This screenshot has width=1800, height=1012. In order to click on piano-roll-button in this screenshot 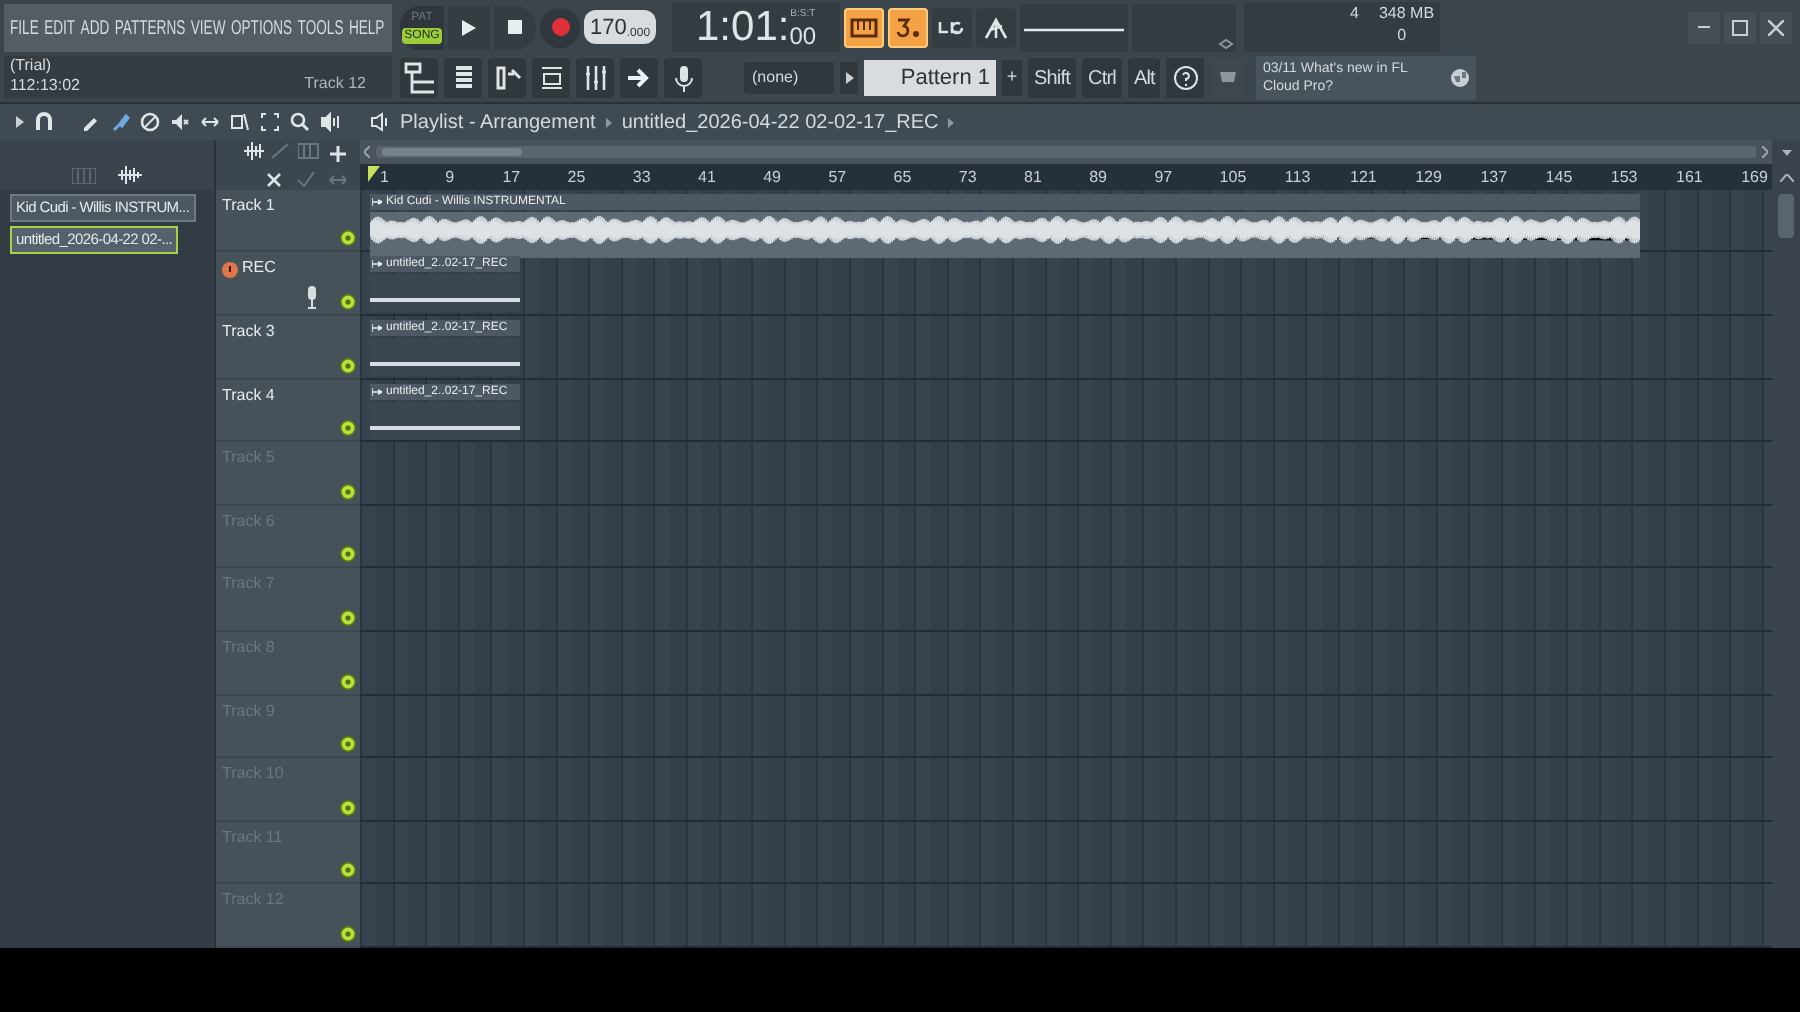, I will do `click(507, 78)`.